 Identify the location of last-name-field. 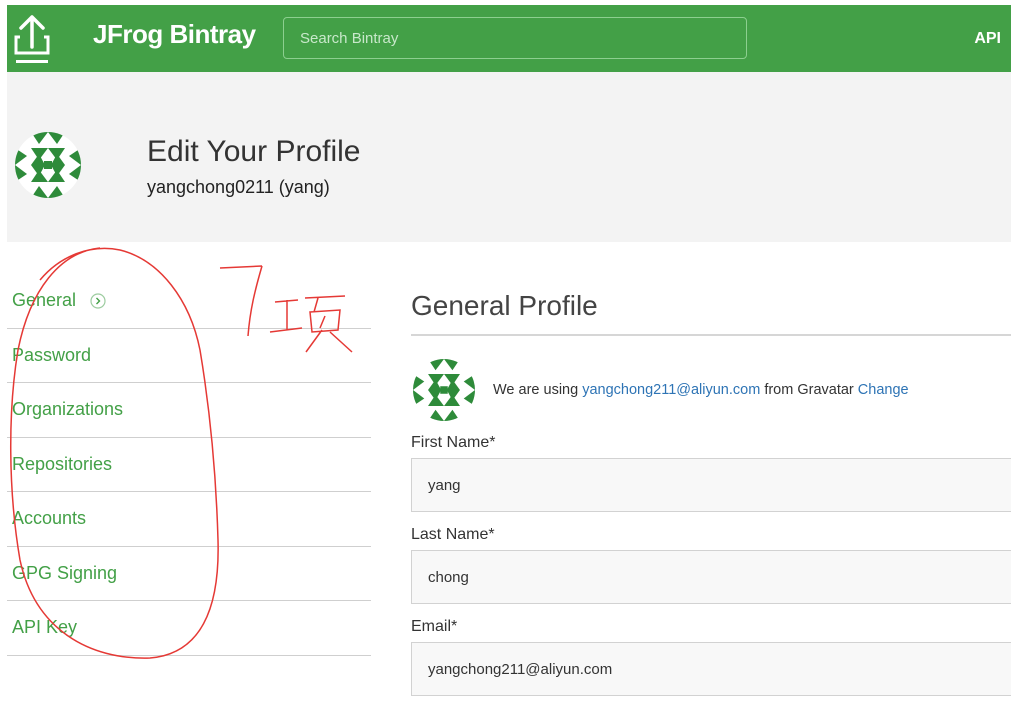
(711, 577).